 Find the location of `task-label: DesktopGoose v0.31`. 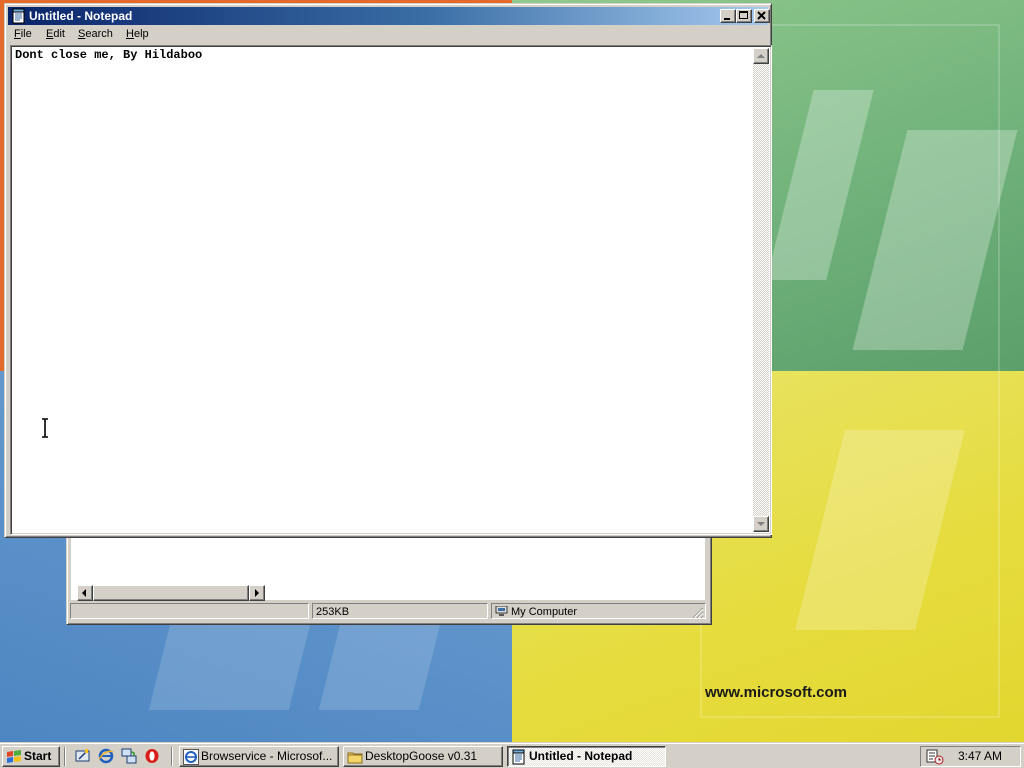

task-label: DesktopGoose v0.31 is located at coordinates (421, 756).